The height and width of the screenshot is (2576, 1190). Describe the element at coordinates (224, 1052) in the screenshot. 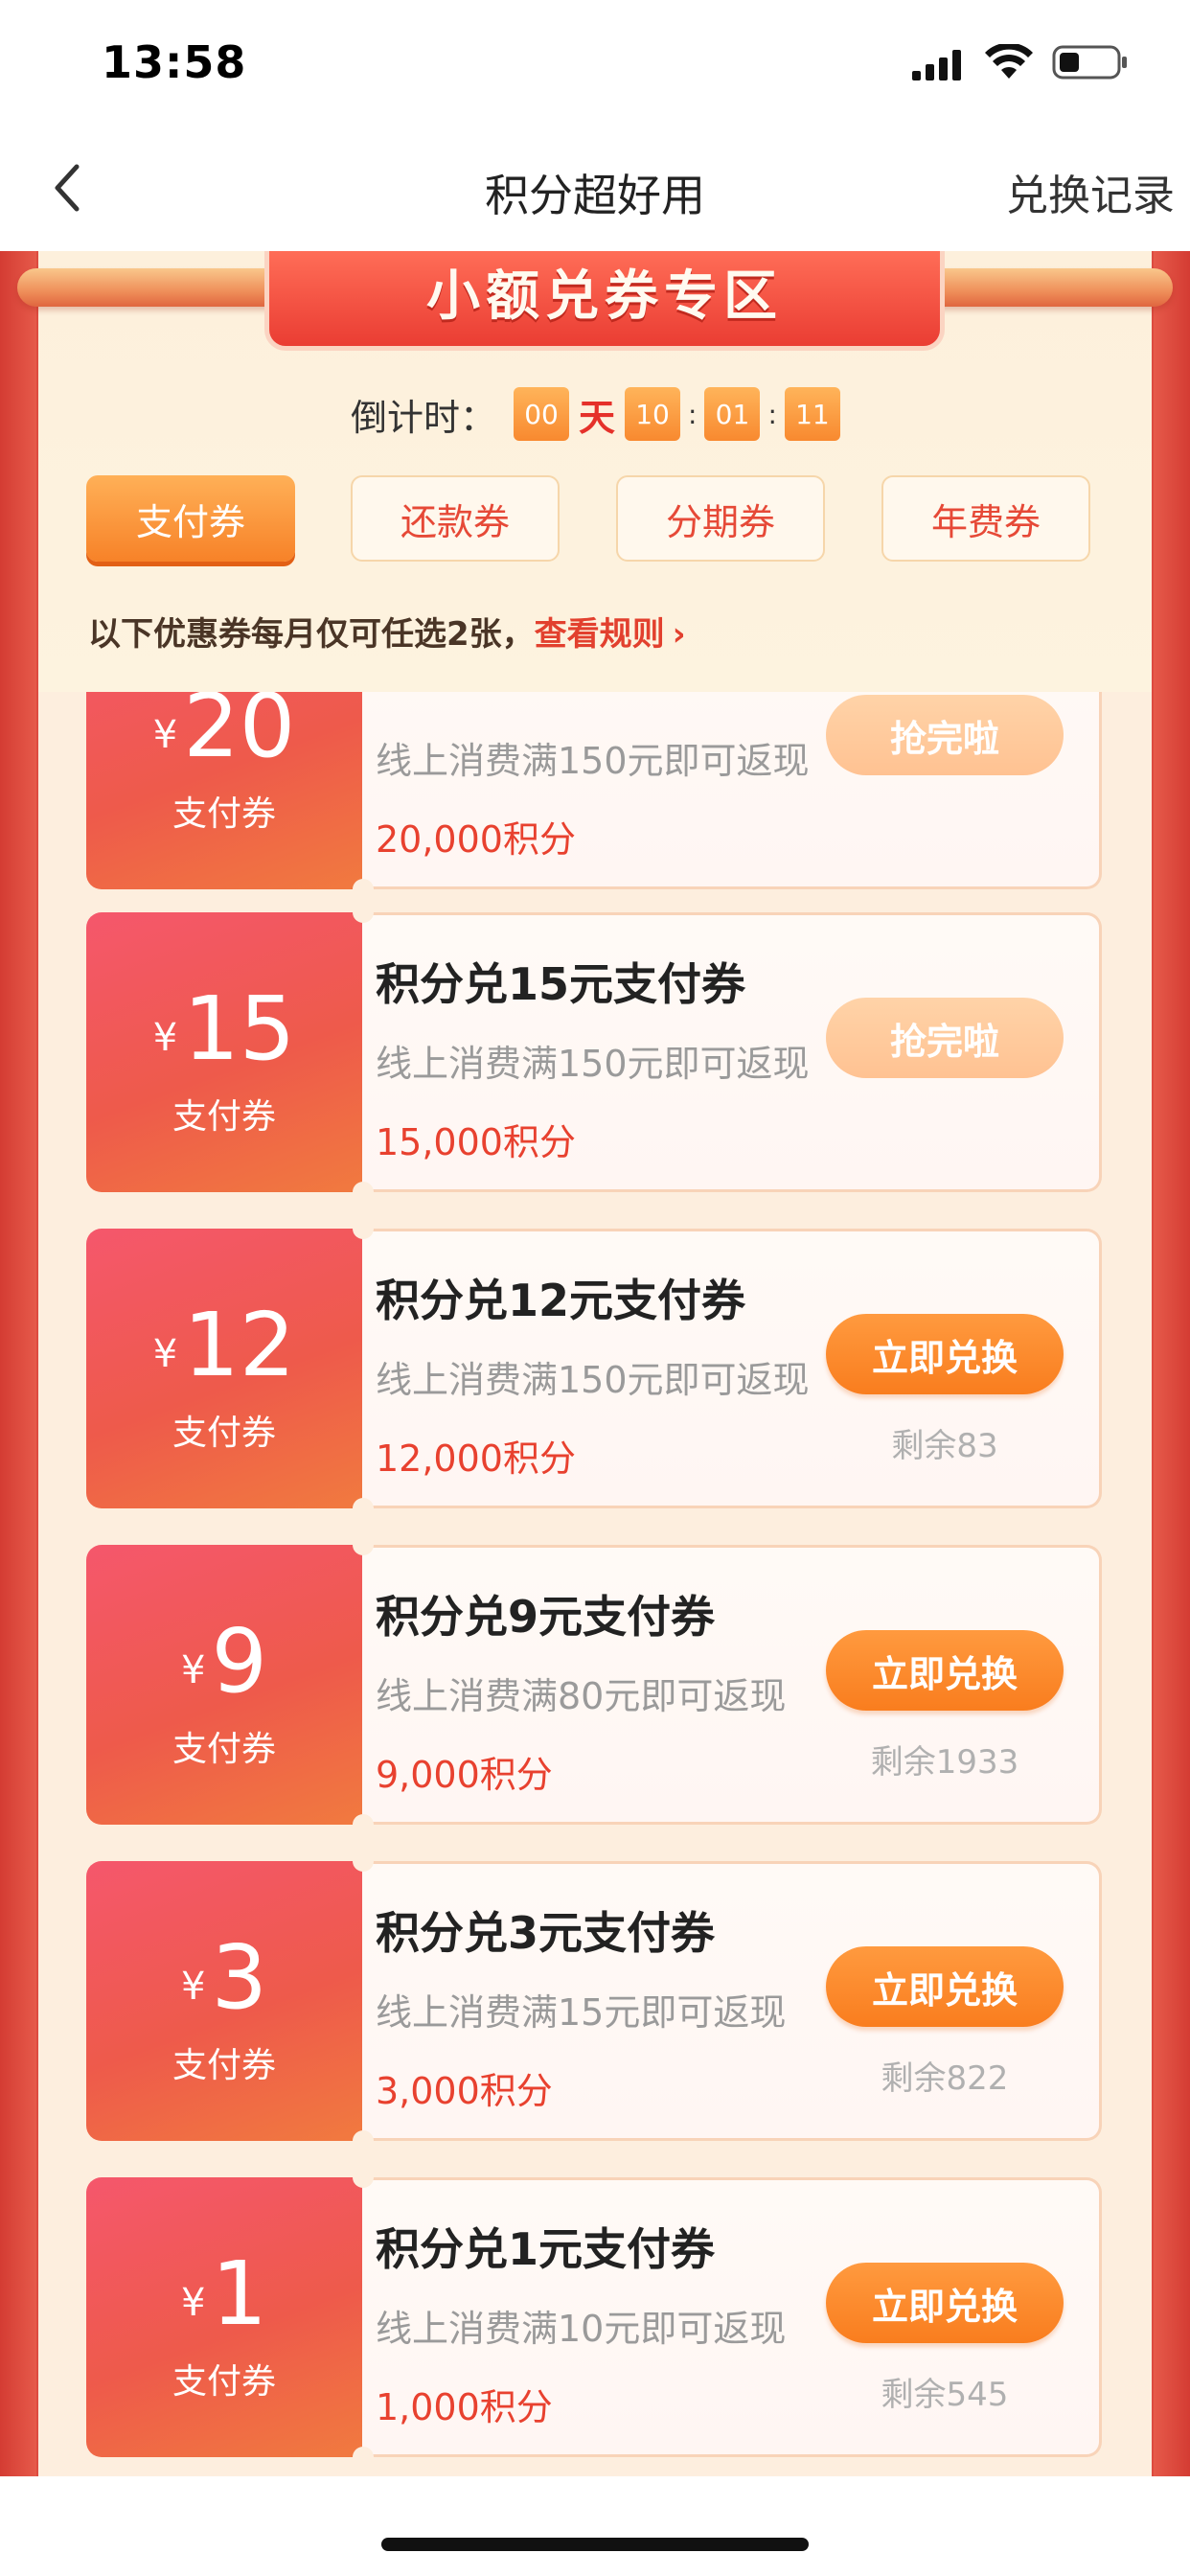

I see `coupon-value-block: ¥ 15 支付券` at that location.